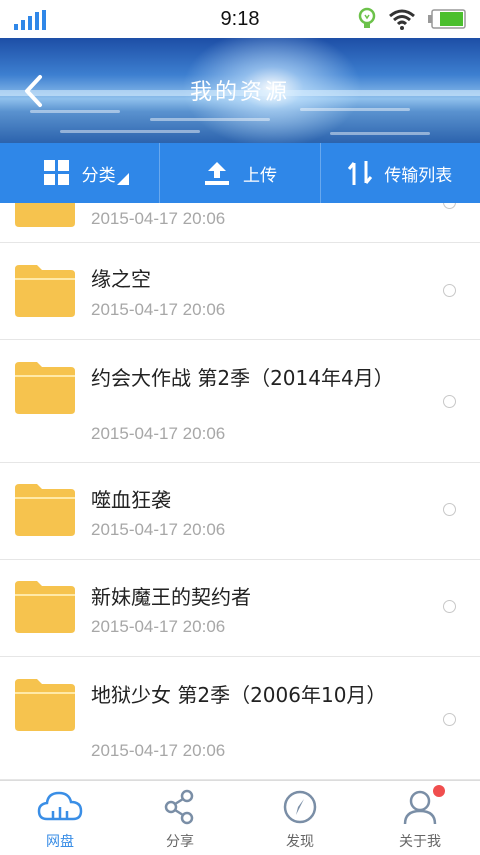  What do you see at coordinates (60, 806) in the screenshot?
I see `cloud-icon` at bounding box center [60, 806].